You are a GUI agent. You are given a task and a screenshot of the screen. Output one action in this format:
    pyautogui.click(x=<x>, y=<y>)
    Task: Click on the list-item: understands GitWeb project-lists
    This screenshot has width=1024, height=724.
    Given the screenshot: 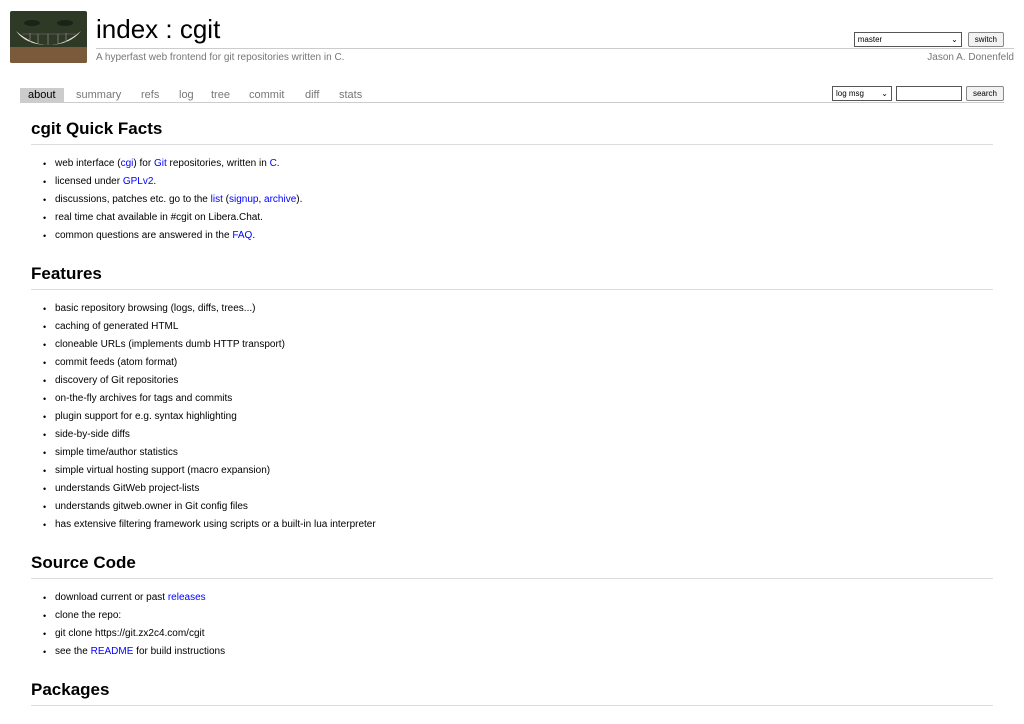 What is the action you would take?
    pyautogui.click(x=518, y=489)
    